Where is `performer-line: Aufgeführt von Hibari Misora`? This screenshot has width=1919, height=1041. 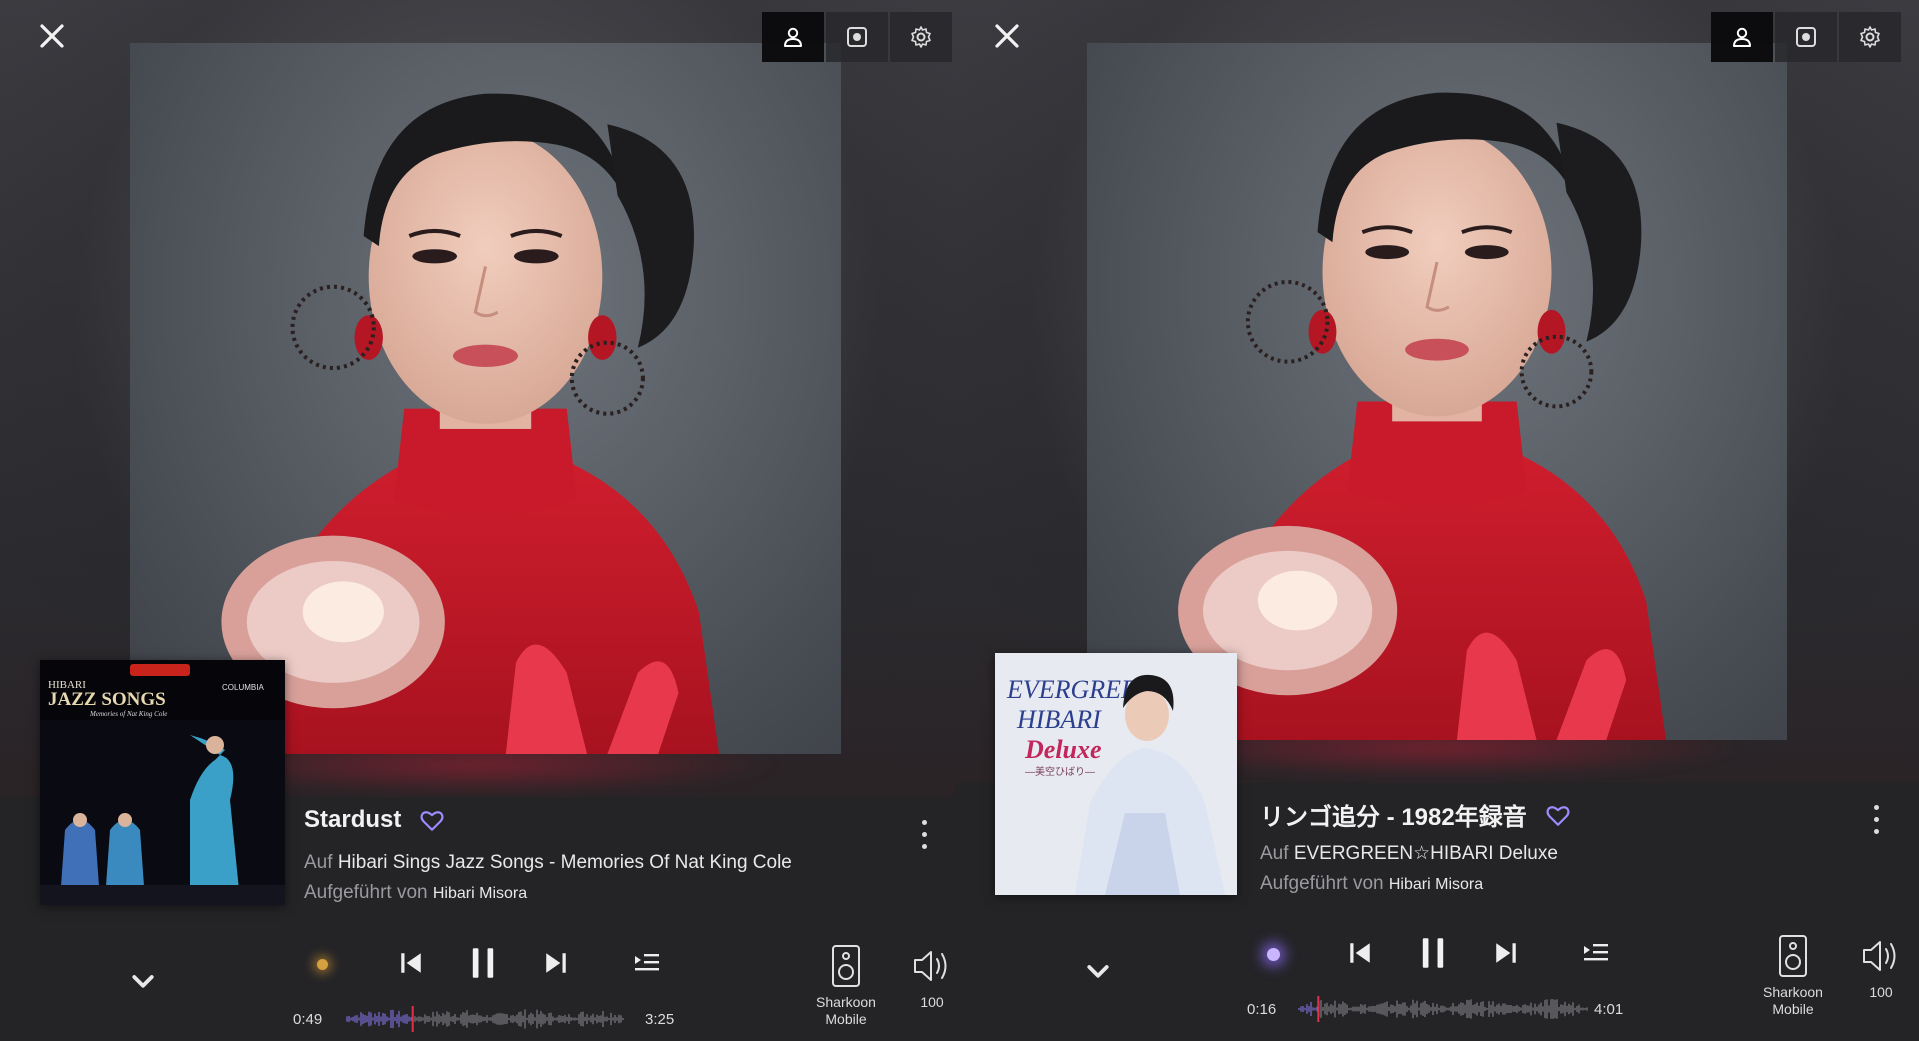 performer-line: Aufgeführt von Hibari Misora is located at coordinates (1371, 884).